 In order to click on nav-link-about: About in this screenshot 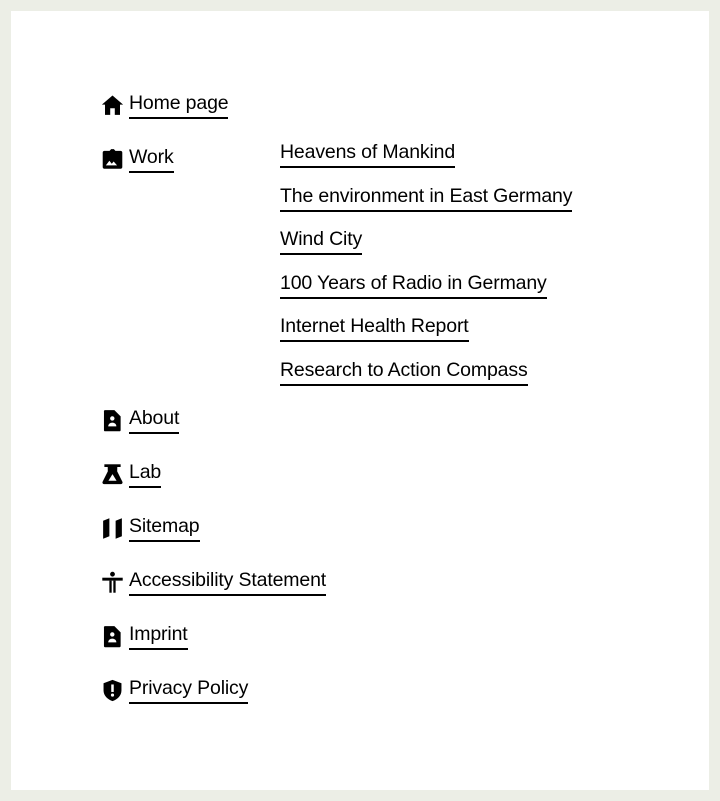, I will do `click(154, 420)`.